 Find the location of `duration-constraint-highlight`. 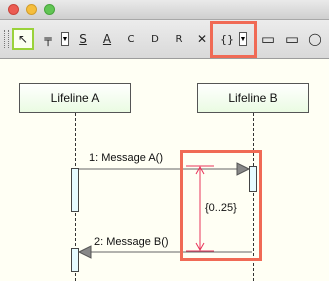

duration-constraint-highlight is located at coordinates (221, 205).